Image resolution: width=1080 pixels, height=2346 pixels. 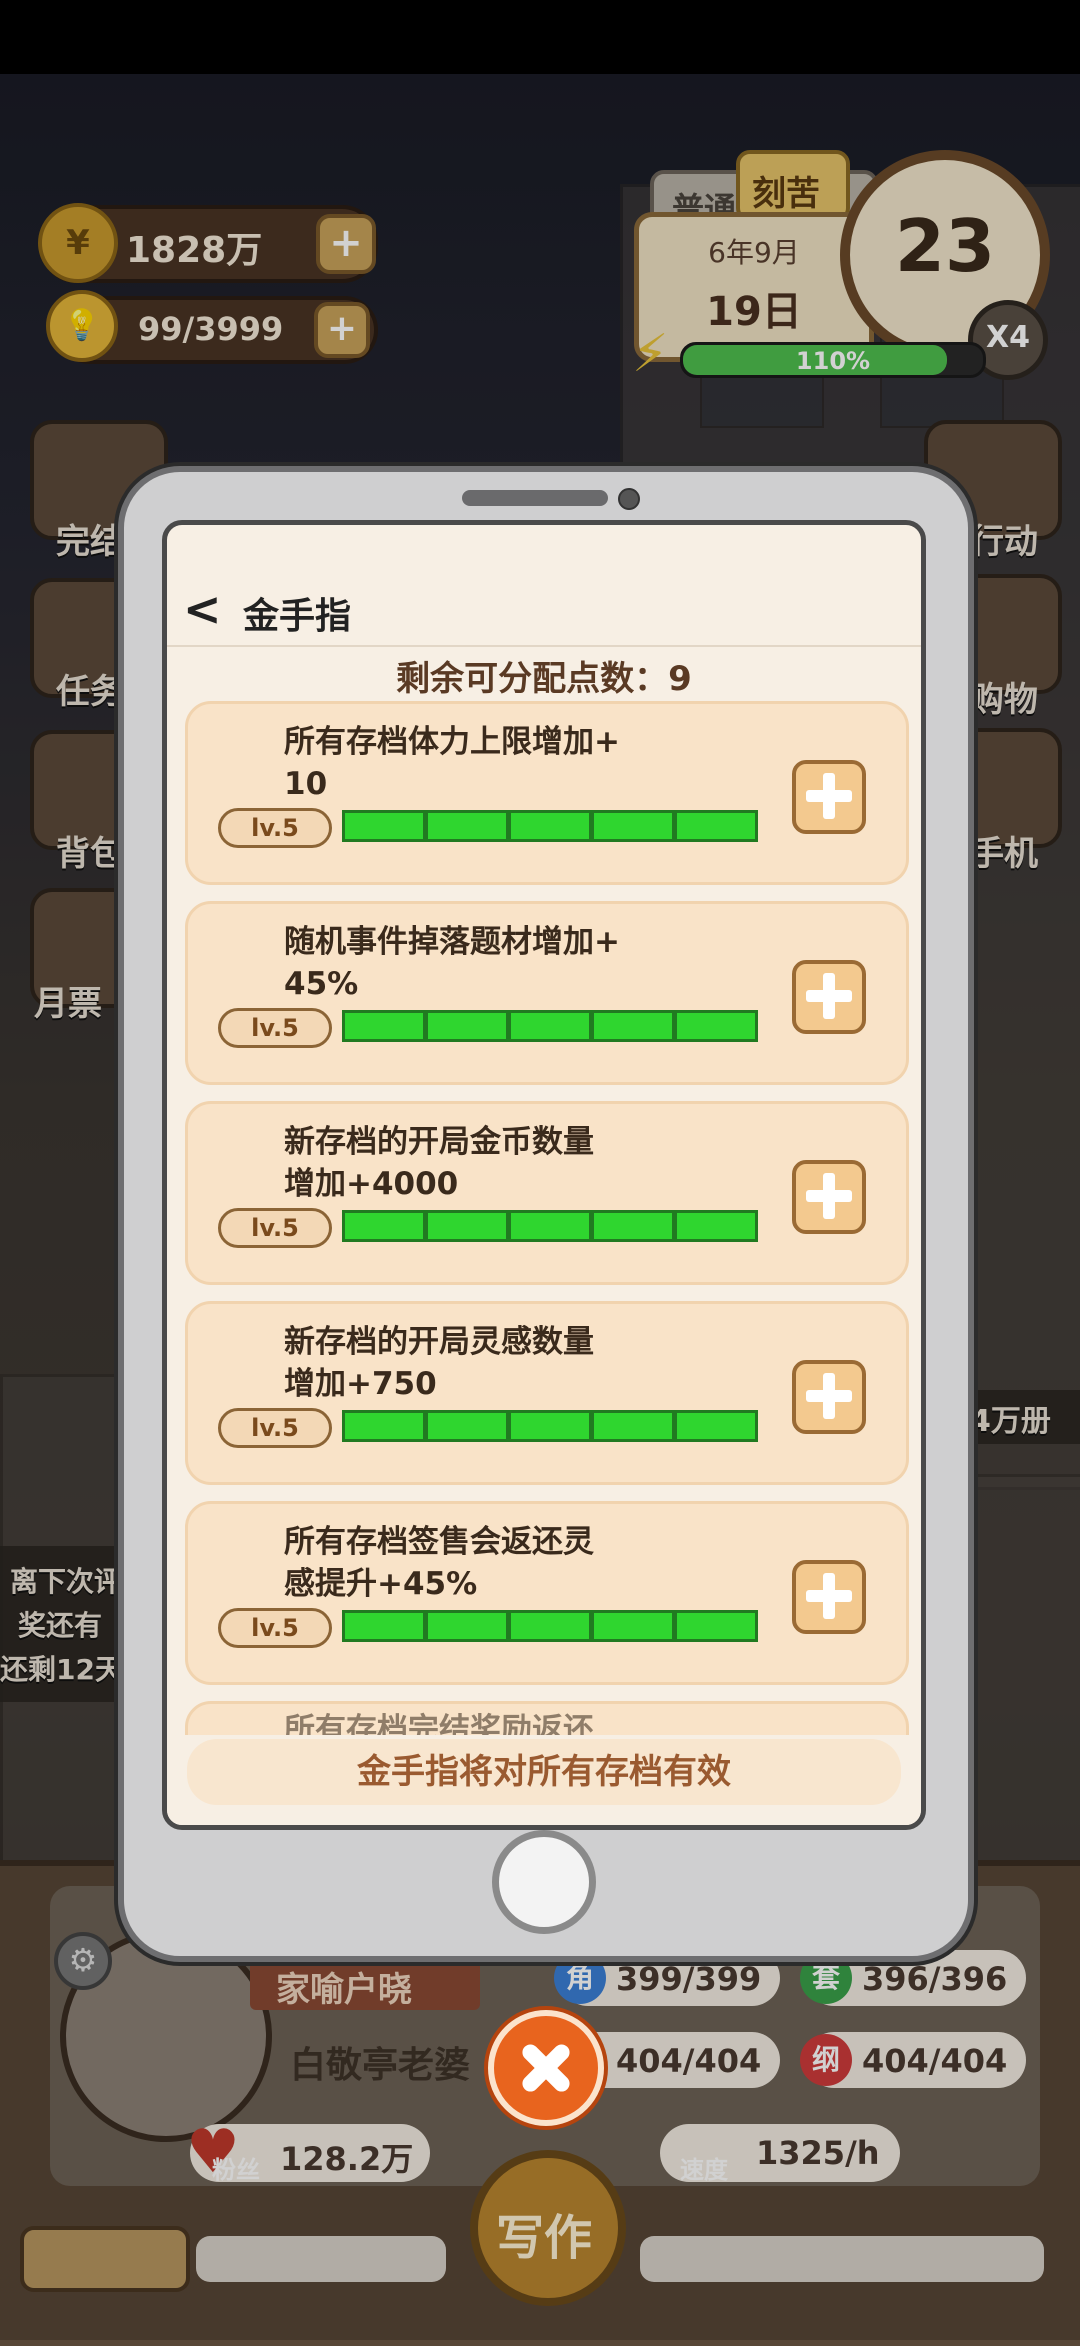 What do you see at coordinates (452, 942) in the screenshot?
I see `cheat-desc-line-1: 随机事件掉落题材增加+` at bounding box center [452, 942].